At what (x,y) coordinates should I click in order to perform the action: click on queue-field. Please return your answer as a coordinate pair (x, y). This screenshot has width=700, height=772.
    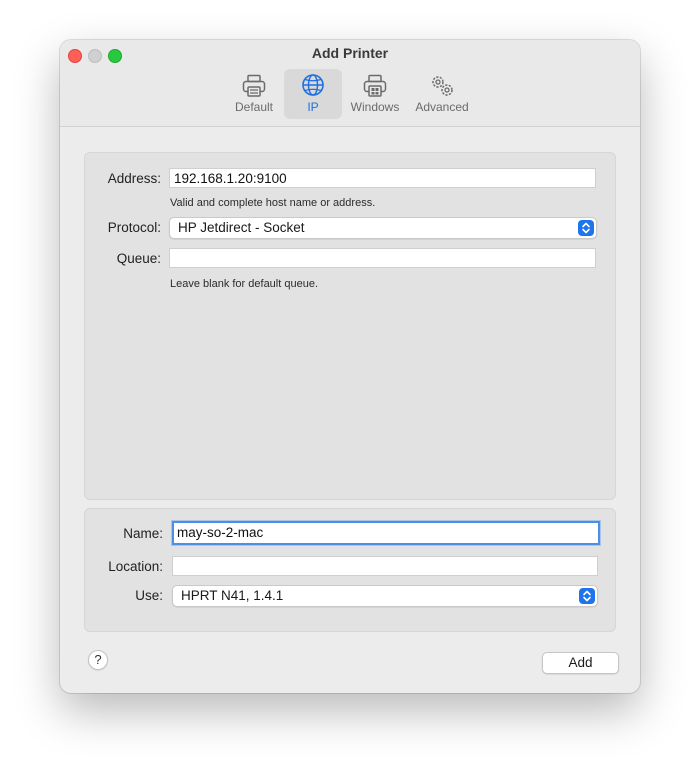
    Looking at the image, I should click on (382, 258).